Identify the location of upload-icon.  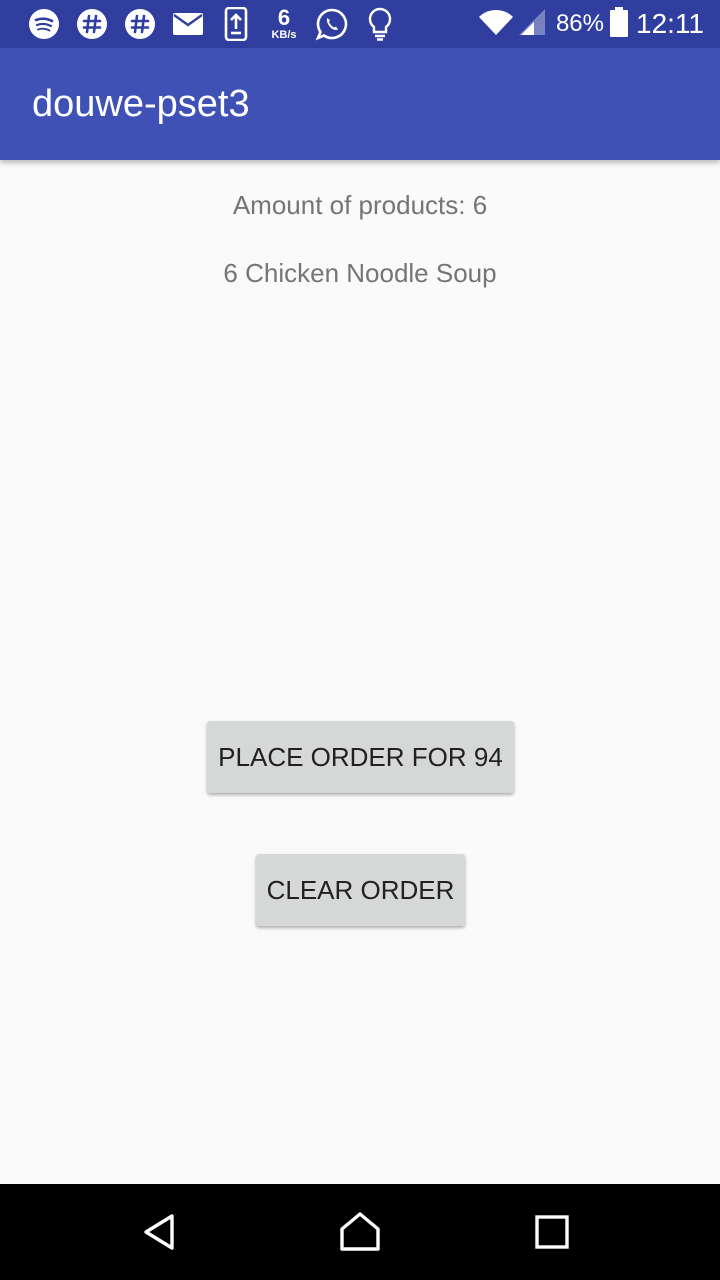
(236, 24).